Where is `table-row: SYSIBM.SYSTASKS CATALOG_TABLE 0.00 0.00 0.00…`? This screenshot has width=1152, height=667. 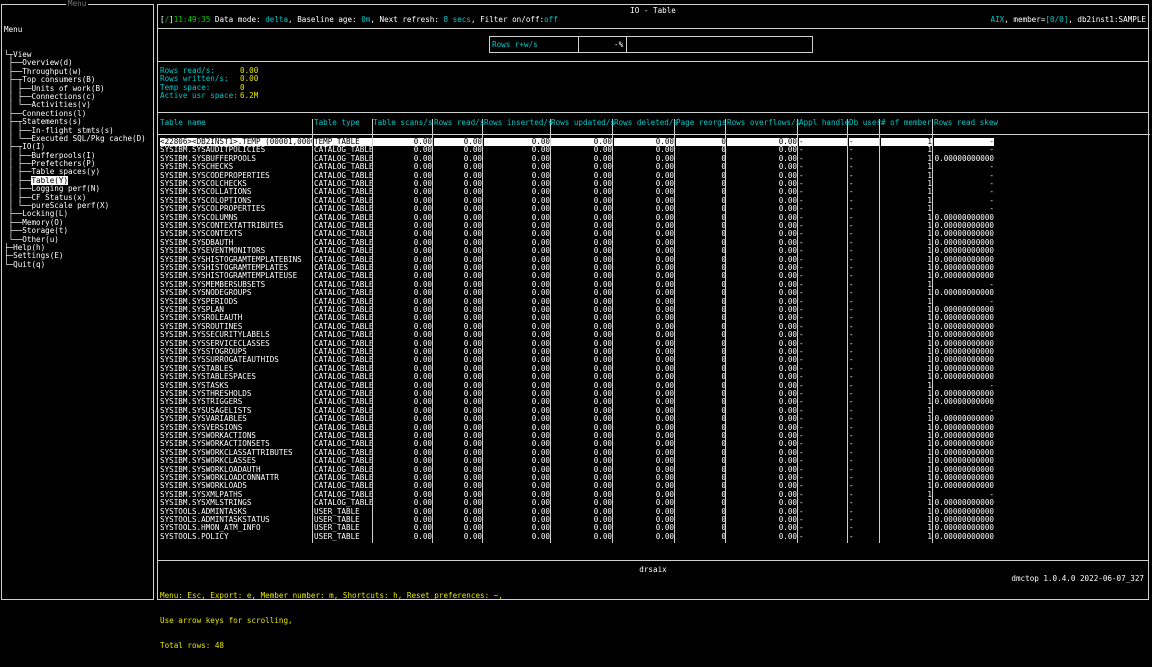
table-row: SYSIBM.SYSTASKS CATALOG_TABLE 0.00 0.00 0.00… is located at coordinates (578, 386).